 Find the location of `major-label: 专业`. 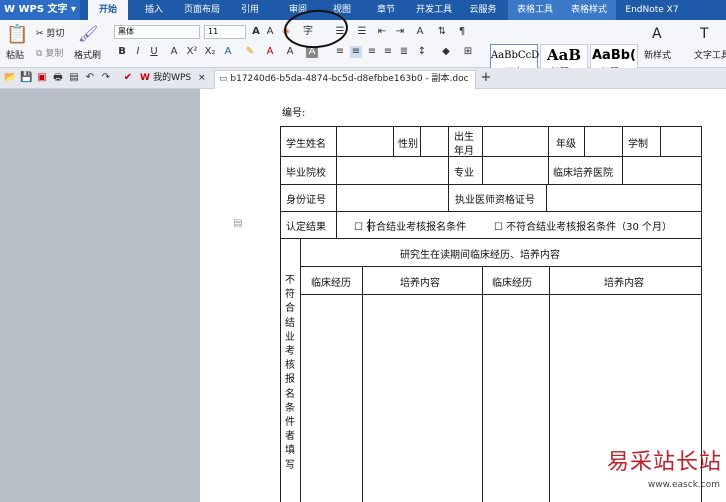

major-label: 专业 is located at coordinates (464, 173).